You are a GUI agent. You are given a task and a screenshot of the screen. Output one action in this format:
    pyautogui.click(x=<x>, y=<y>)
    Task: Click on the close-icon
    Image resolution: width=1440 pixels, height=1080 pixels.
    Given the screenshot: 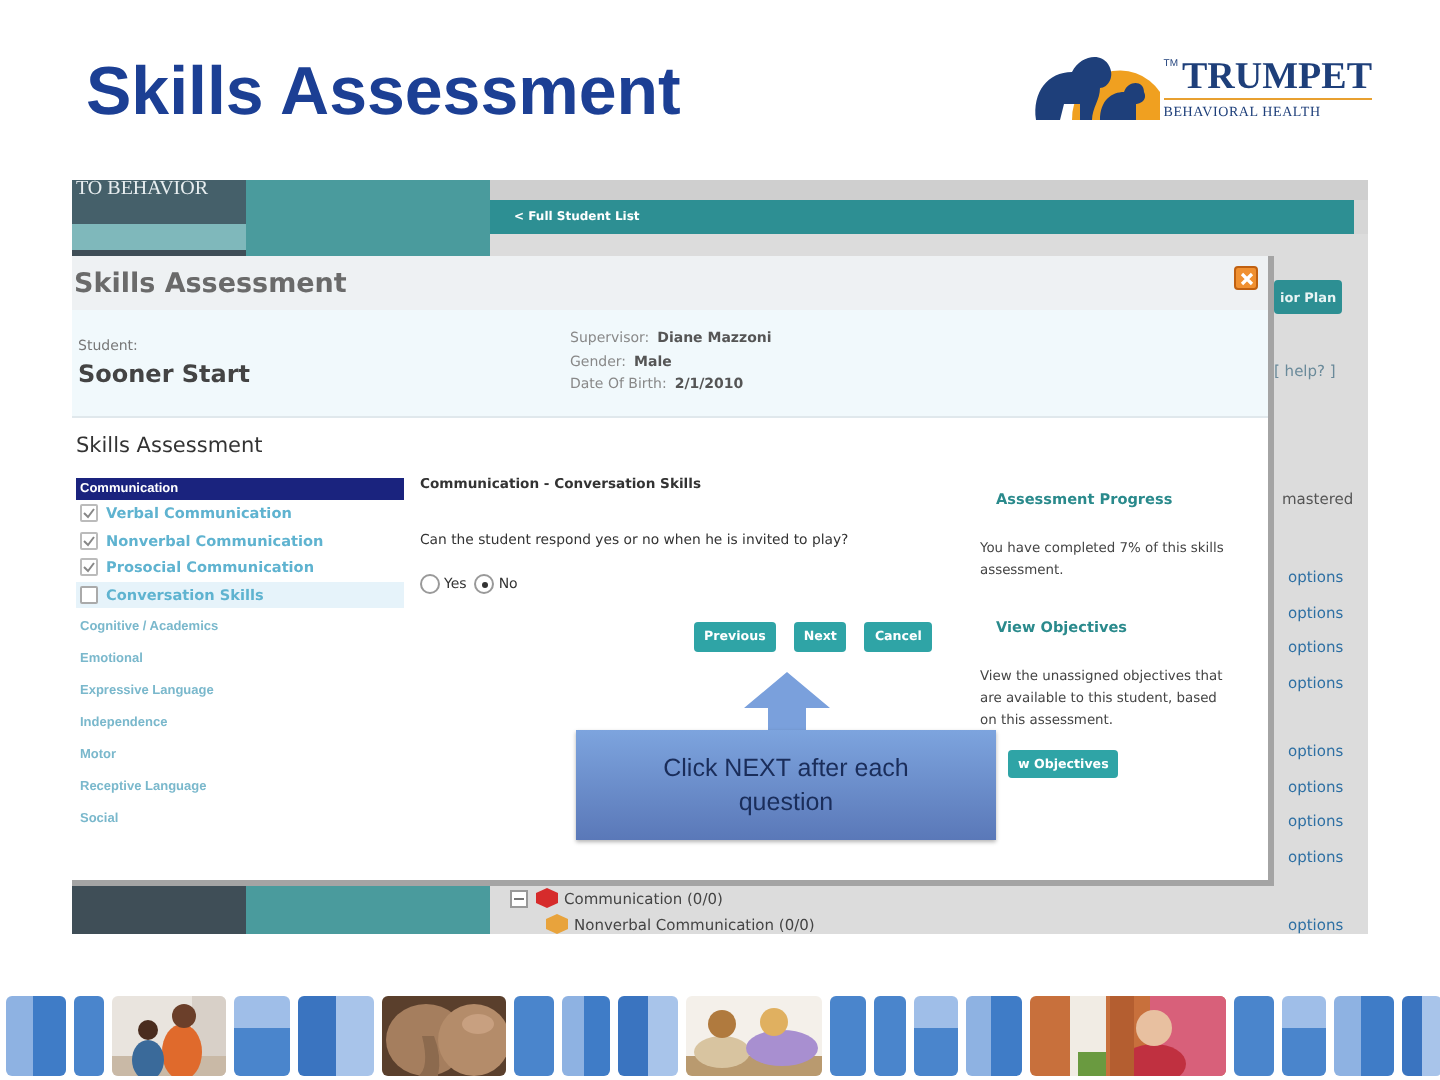 What is the action you would take?
    pyautogui.click(x=1246, y=278)
    